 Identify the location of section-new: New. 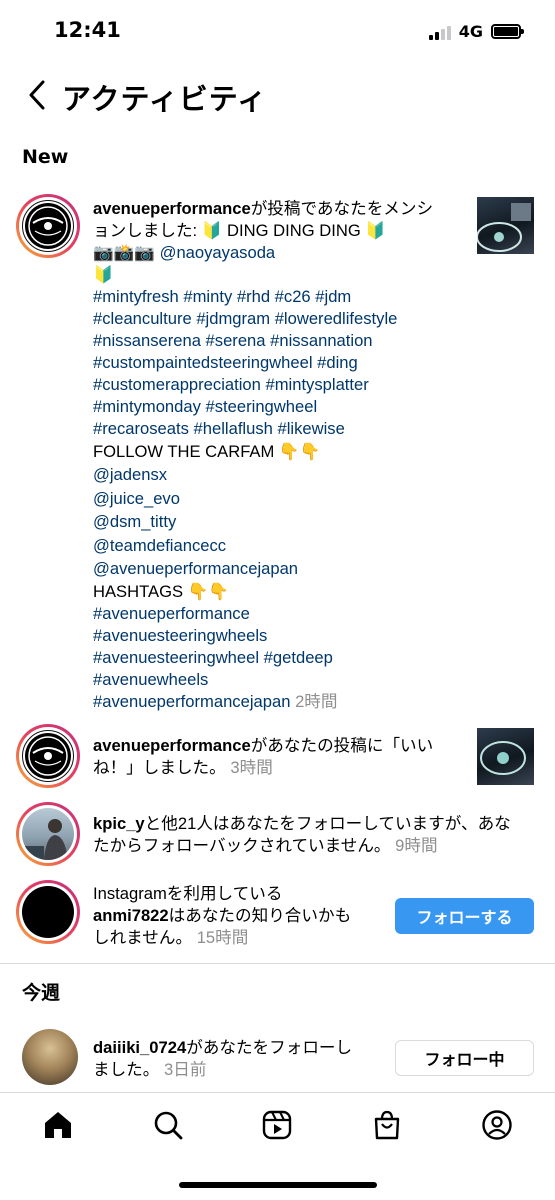
(45, 157).